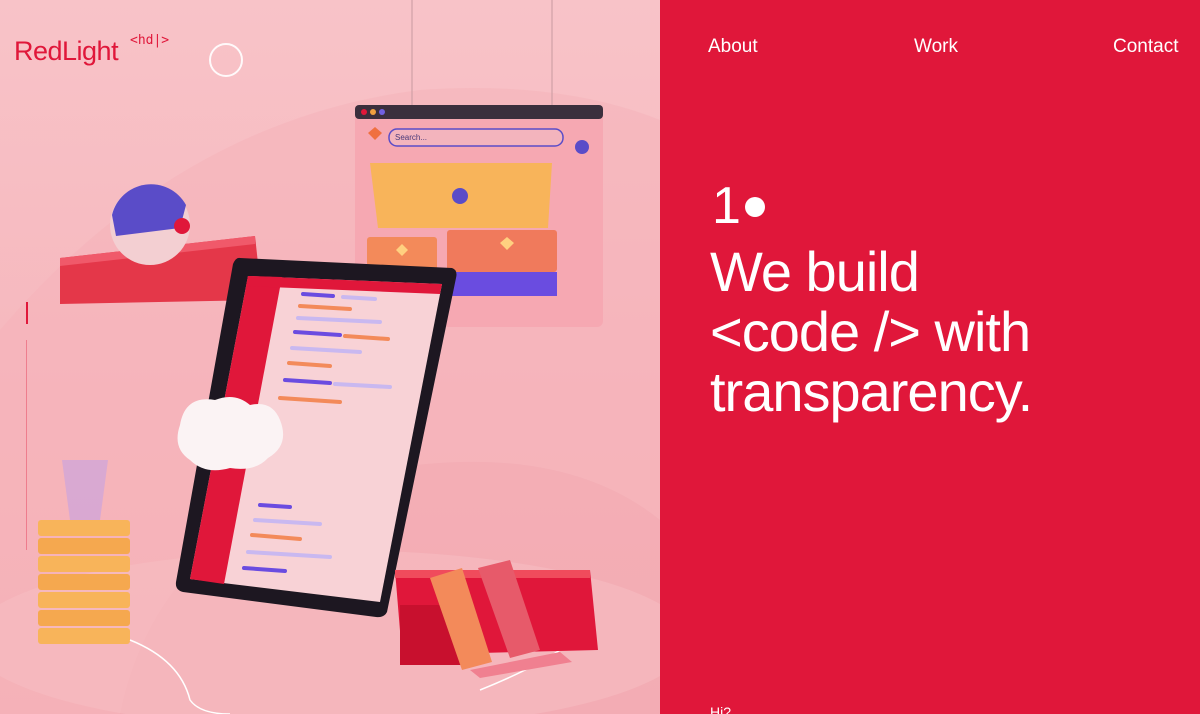 The image size is (1200, 714). What do you see at coordinates (1145, 47) in the screenshot?
I see `nav-contact-link: Contact` at bounding box center [1145, 47].